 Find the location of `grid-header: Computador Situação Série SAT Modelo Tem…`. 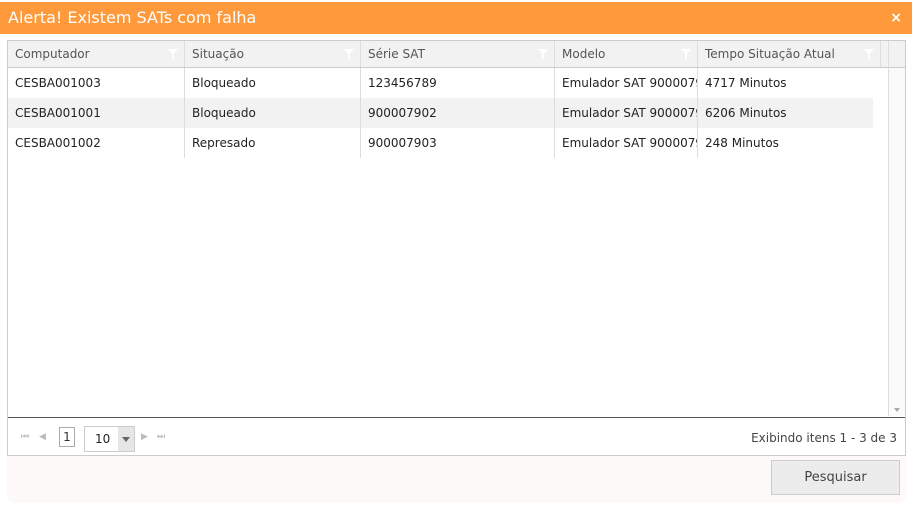

grid-header: Computador Situação Série SAT Modelo Tem… is located at coordinates (448, 54).